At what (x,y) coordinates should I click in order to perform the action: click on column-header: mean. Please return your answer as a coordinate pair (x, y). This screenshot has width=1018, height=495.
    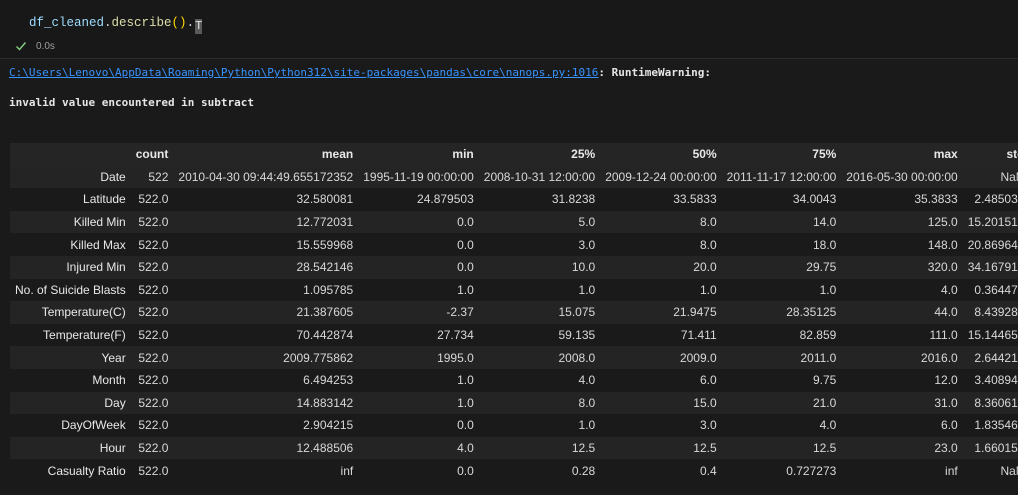
    Looking at the image, I should click on (266, 154).